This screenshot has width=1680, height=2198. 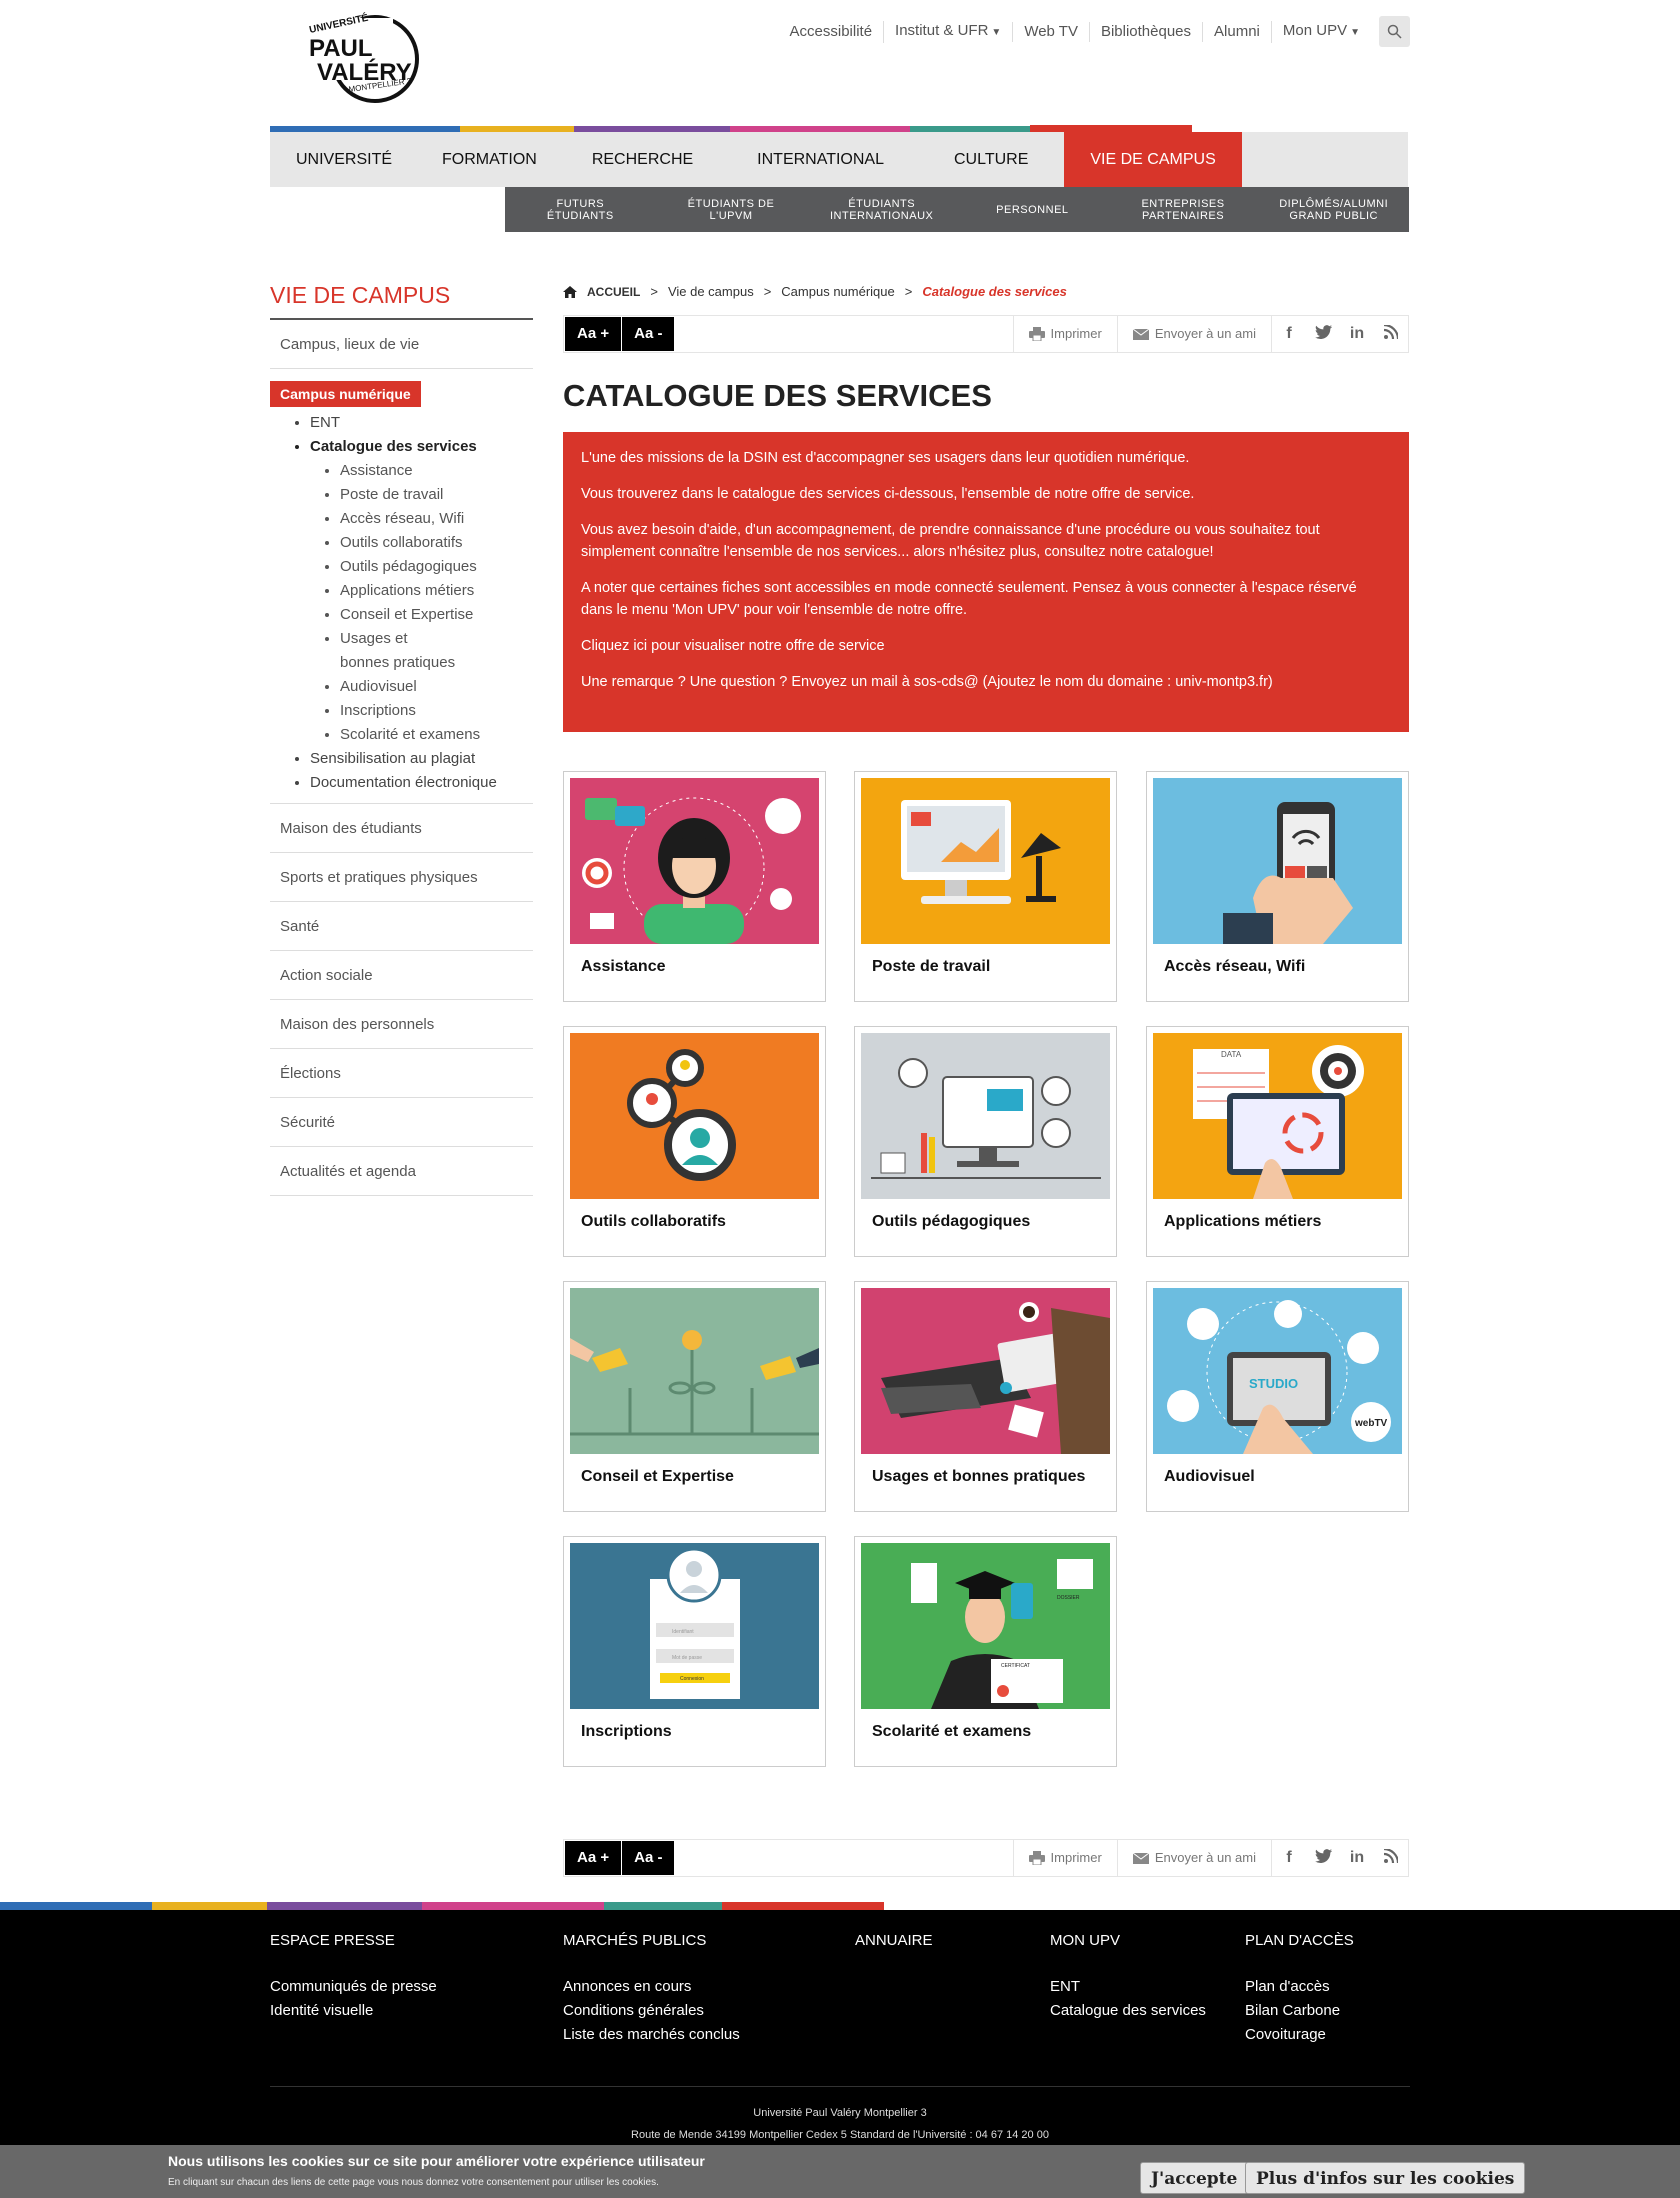 I want to click on service-card-conseil-expertise: Conseil et Expertise, so click(x=694, y=1396).